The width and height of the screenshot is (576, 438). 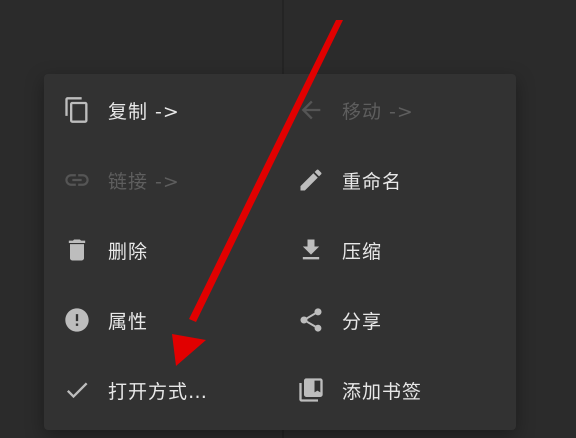 I want to click on trash-icon, so click(x=77, y=250).